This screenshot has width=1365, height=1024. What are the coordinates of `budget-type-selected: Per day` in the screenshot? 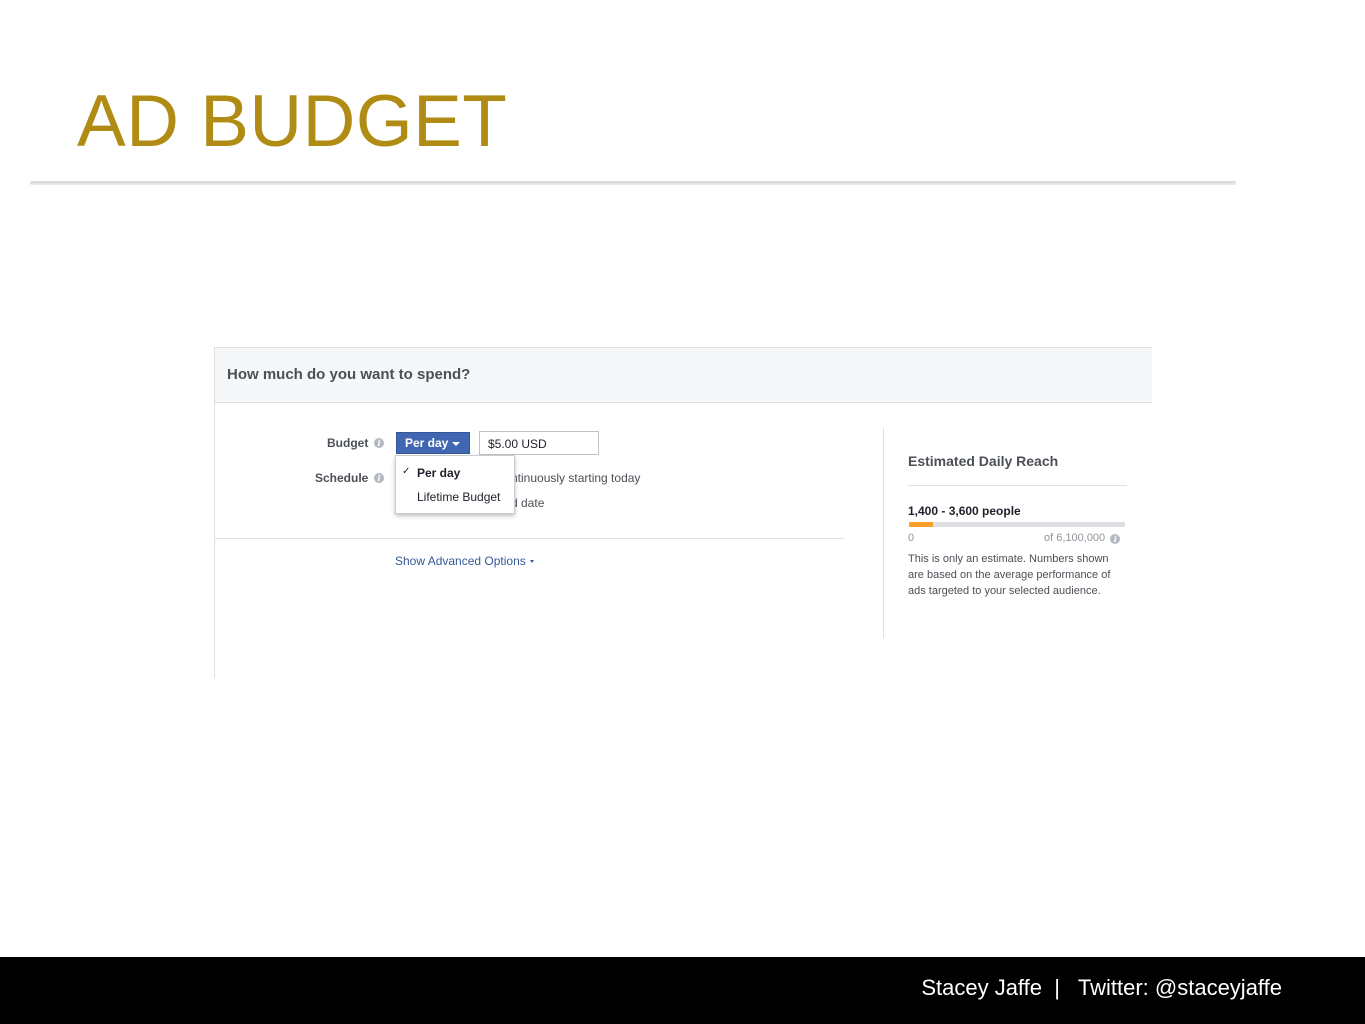 It's located at (427, 443).